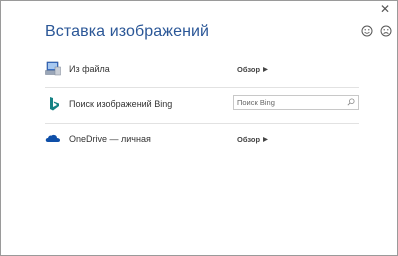 This screenshot has height=256, width=398. Describe the element at coordinates (202, 139) in the screenshot. I see `source-row-onedrive: OneDrive — личная Обзор ▶` at that location.